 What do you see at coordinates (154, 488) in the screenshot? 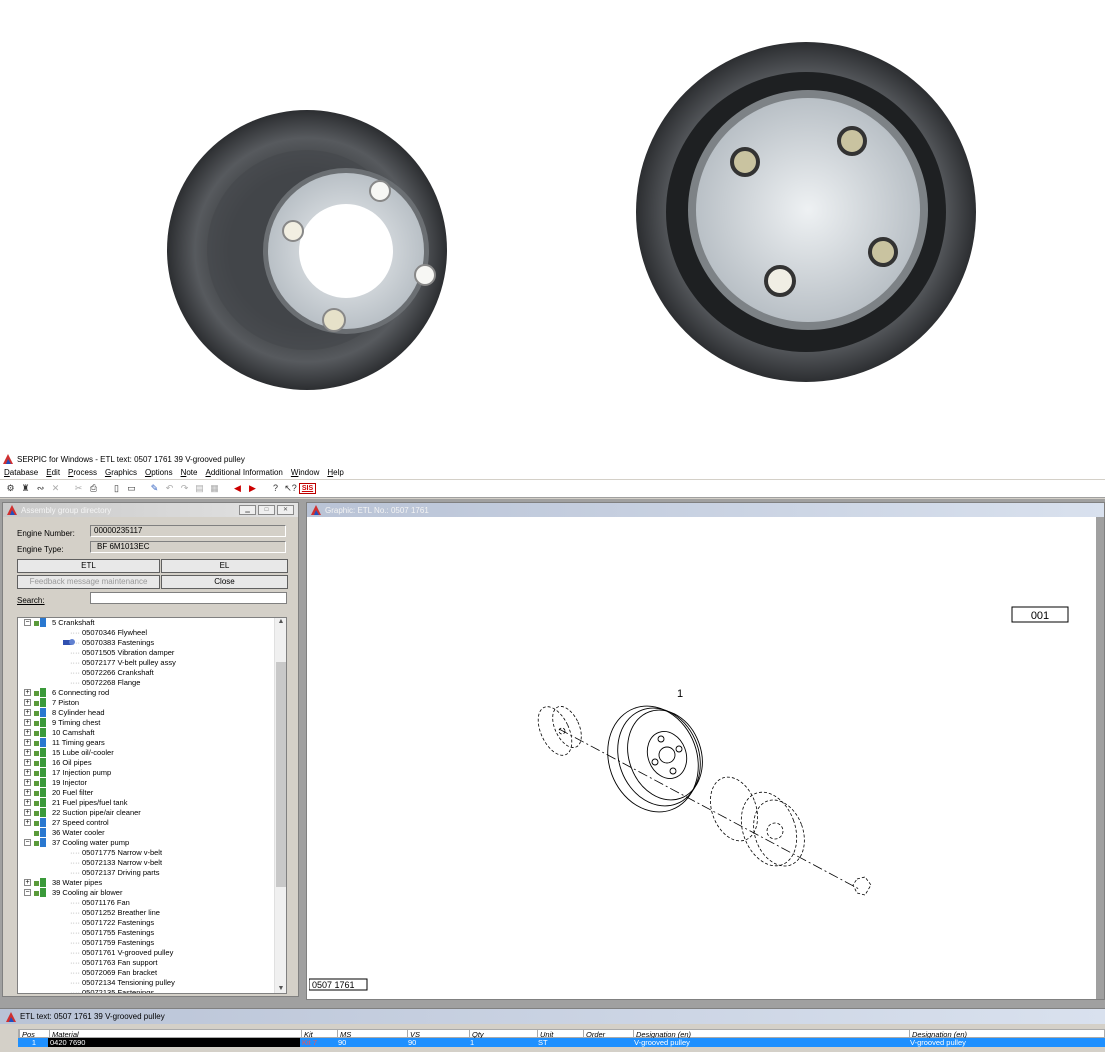
I see `draw-icon: ✎` at bounding box center [154, 488].